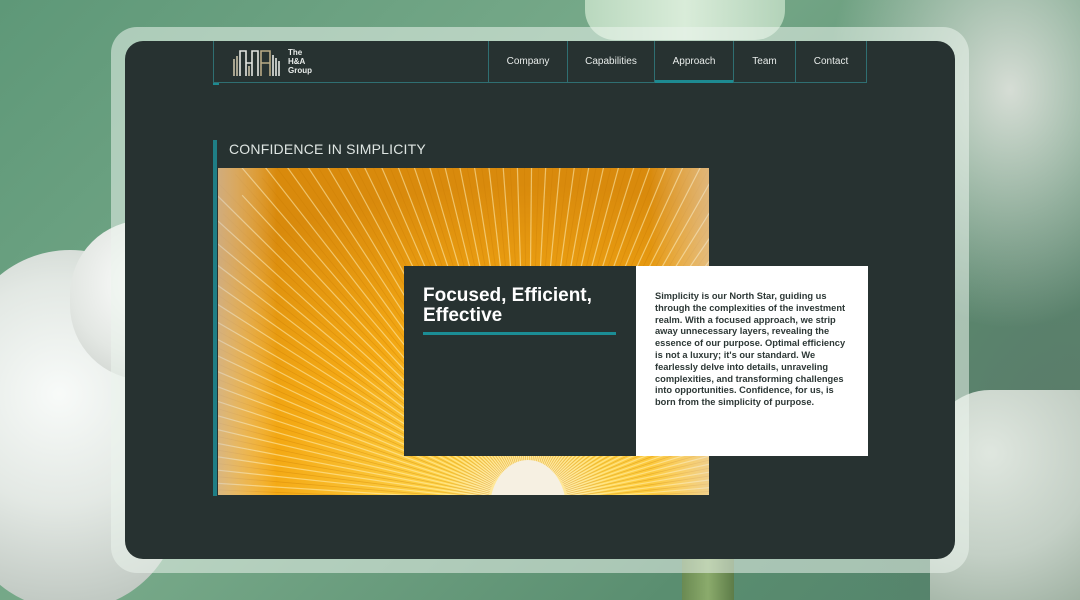 Image resolution: width=1080 pixels, height=600 pixels. What do you see at coordinates (764, 61) in the screenshot?
I see `nav-item-team: Team` at bounding box center [764, 61].